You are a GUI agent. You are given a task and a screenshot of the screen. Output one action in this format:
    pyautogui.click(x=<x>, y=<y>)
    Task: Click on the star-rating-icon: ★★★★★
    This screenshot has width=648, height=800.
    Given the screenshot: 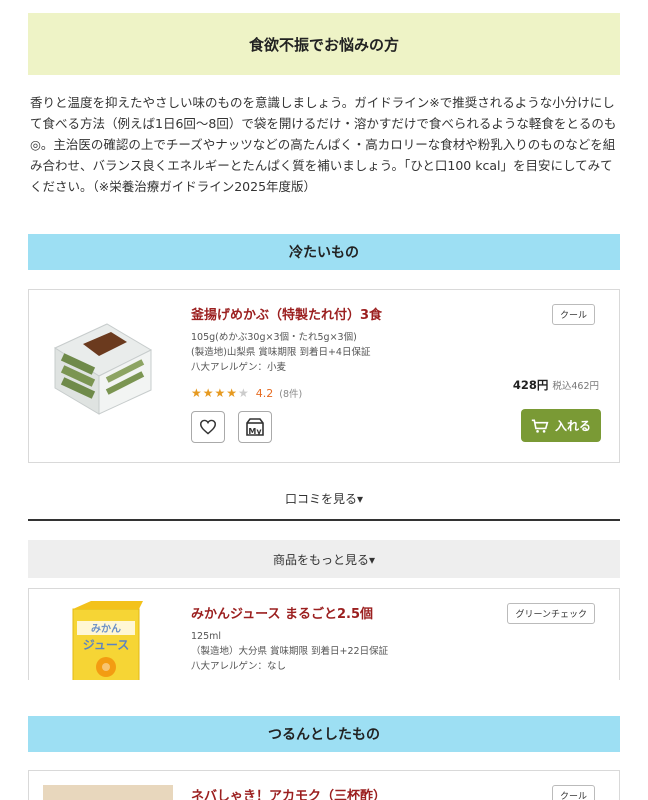 What is the action you would take?
    pyautogui.click(x=220, y=393)
    